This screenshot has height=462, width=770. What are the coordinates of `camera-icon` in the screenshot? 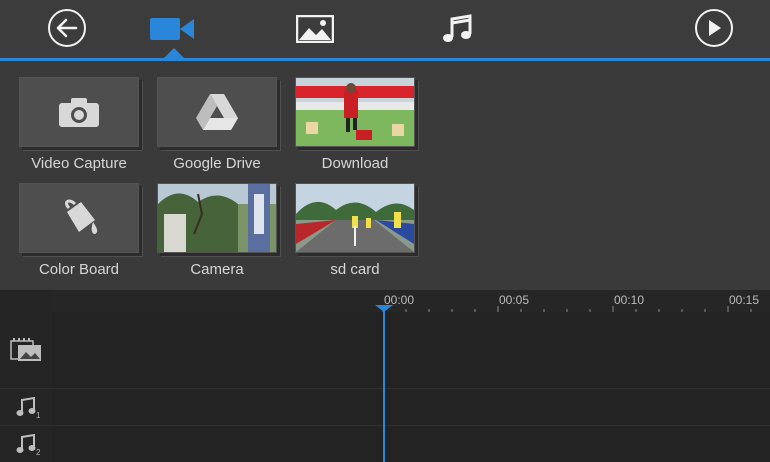 It's located at (79, 112).